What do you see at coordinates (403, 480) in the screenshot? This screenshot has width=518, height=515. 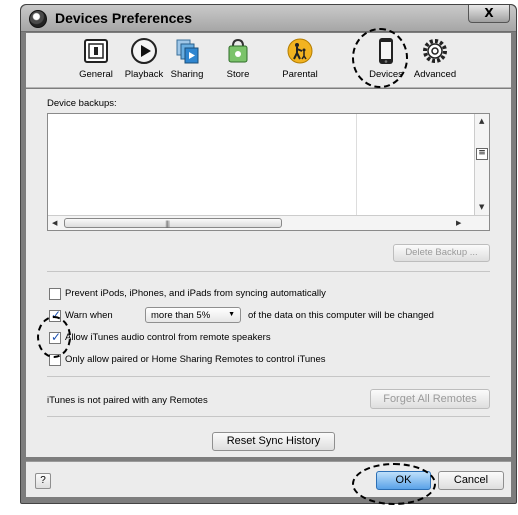 I see `ok-button: OK` at bounding box center [403, 480].